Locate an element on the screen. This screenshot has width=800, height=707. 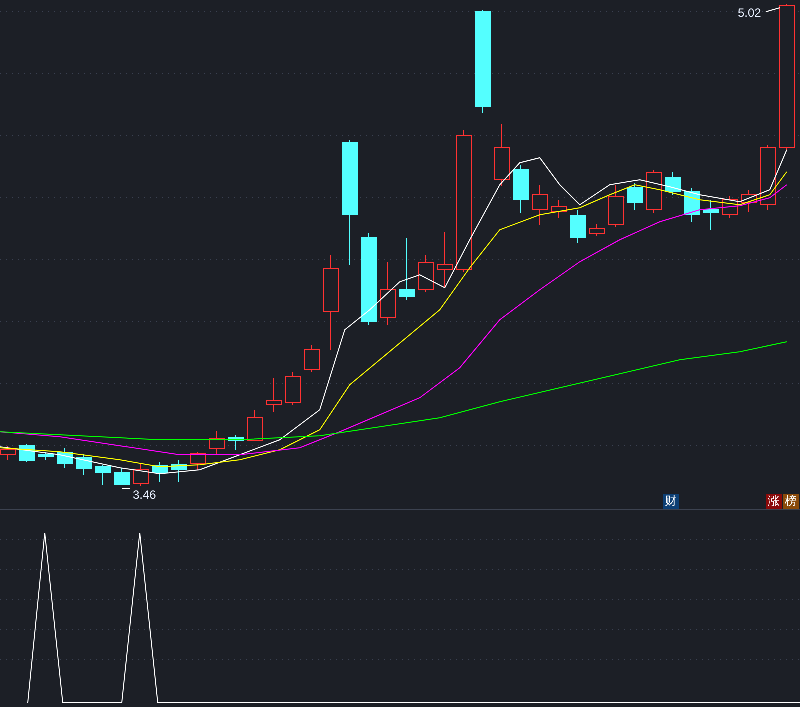
badge: 财 is located at coordinates (671, 501).